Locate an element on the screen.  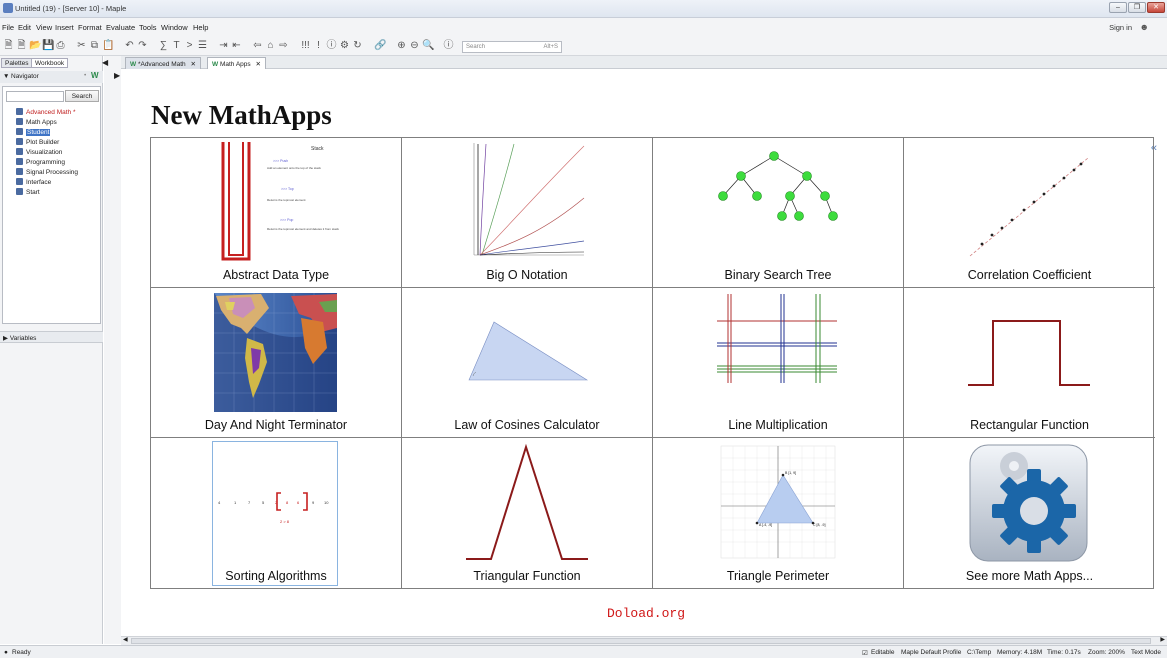
tab-palettes: Palettes is located at coordinates (17, 63).